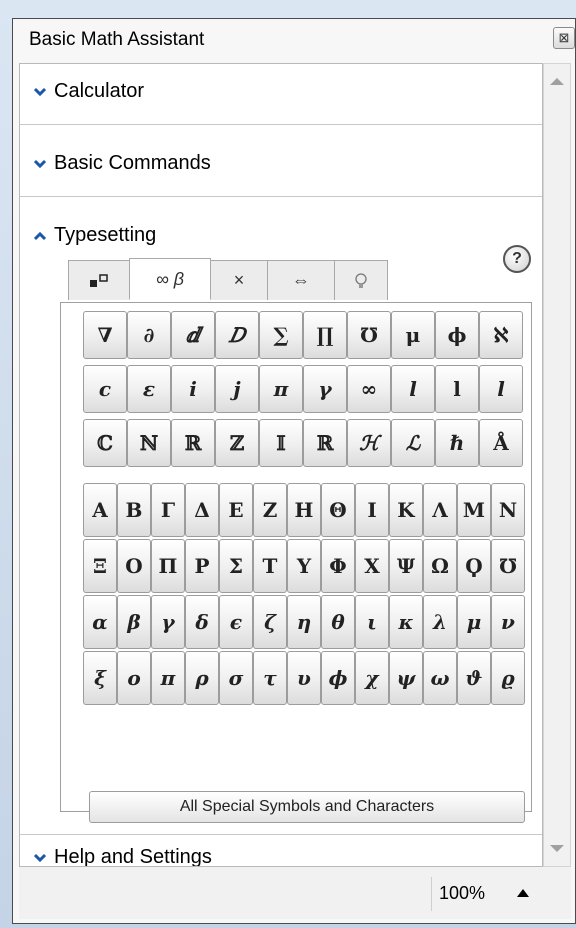 This screenshot has height=928, width=576. I want to click on greek-key: Η, so click(304, 510).